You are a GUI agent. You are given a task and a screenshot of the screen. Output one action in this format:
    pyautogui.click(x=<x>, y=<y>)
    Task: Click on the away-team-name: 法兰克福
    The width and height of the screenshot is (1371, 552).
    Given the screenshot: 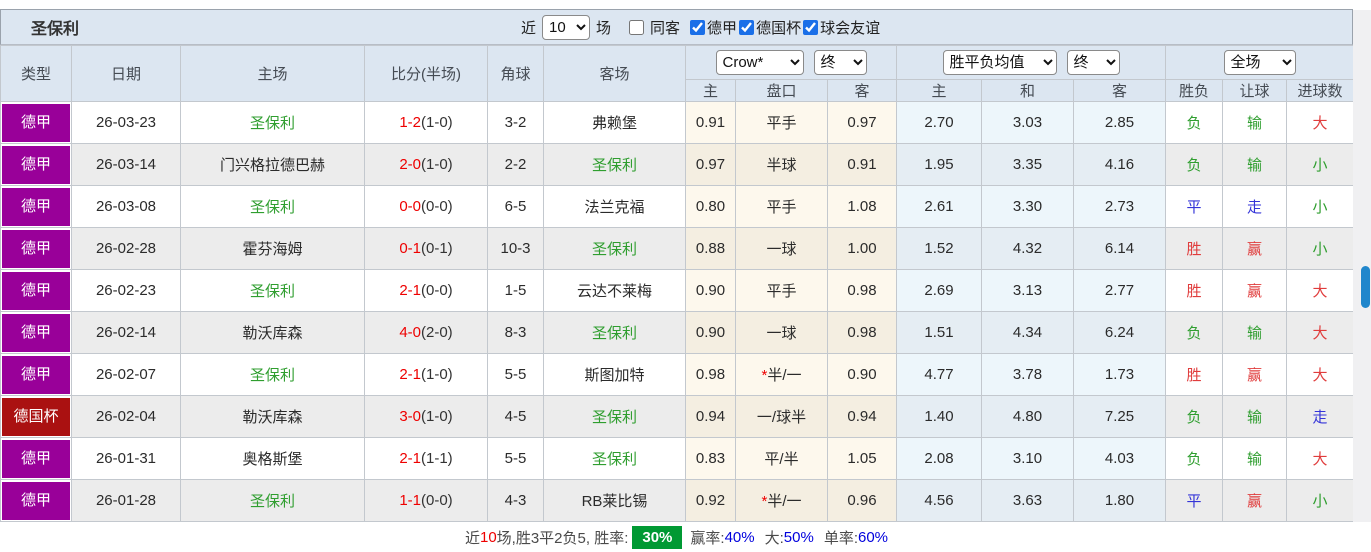 What is the action you would take?
    pyautogui.click(x=614, y=207)
    